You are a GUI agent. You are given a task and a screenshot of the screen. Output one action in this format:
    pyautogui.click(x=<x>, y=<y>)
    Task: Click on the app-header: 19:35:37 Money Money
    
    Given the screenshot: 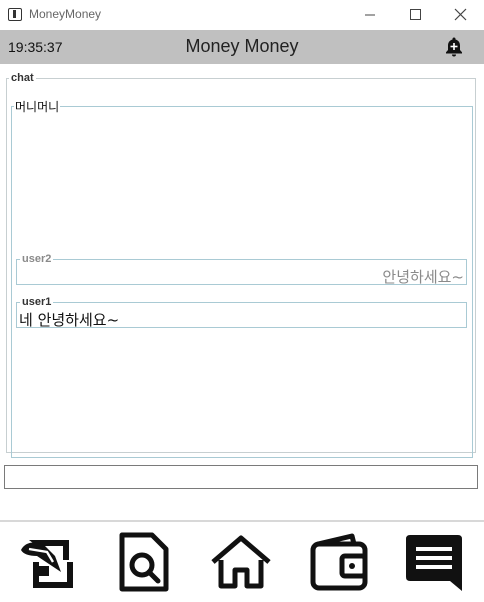 What is the action you would take?
    pyautogui.click(x=242, y=47)
    